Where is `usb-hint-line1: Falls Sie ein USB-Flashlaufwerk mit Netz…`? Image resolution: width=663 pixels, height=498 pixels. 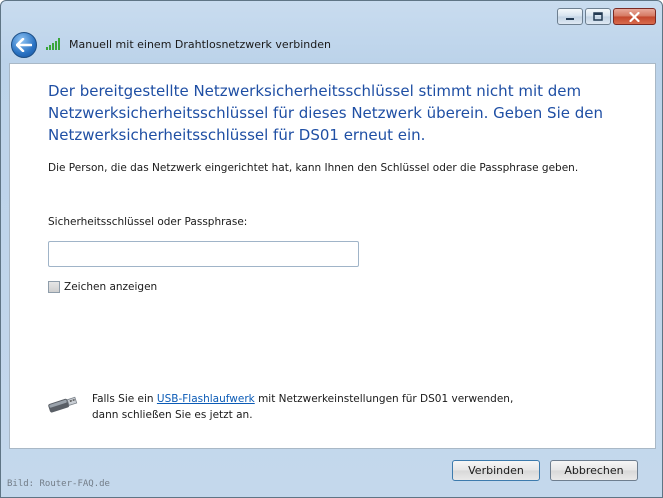 usb-hint-line1: Falls Sie ein USB-Flashlaufwerk mit Netz… is located at coordinates (302, 399).